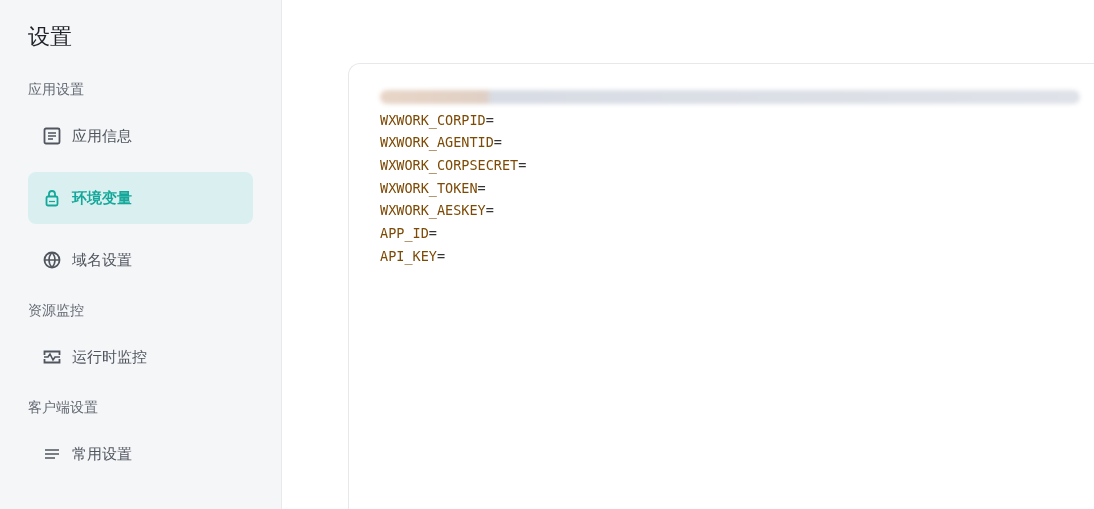 The width and height of the screenshot is (1094, 509). What do you see at coordinates (50, 37) in the screenshot?
I see `sidebar-title: 设置` at bounding box center [50, 37].